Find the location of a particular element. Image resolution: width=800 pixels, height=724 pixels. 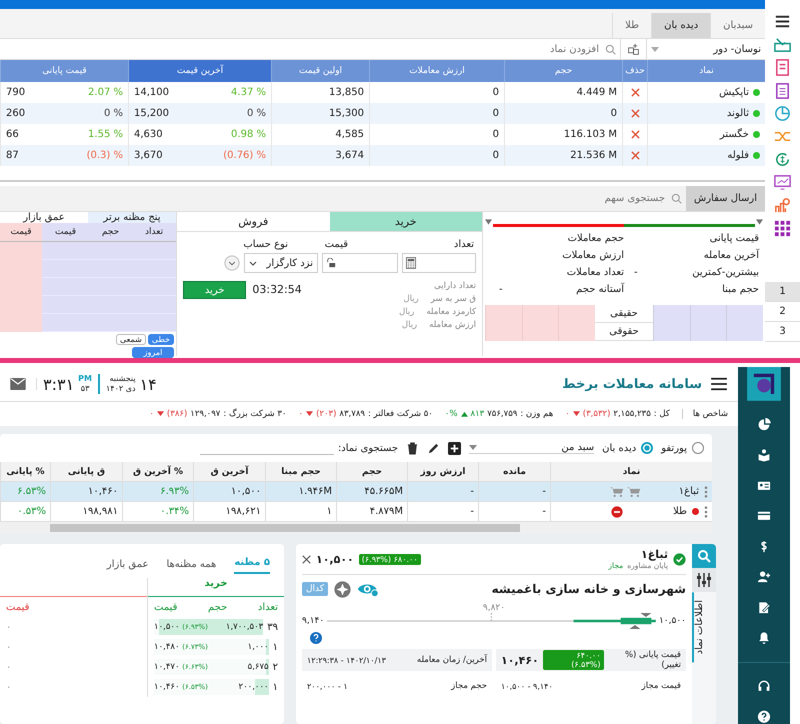

order-volume: ۵,۶۷۵ is located at coordinates (258, 667).